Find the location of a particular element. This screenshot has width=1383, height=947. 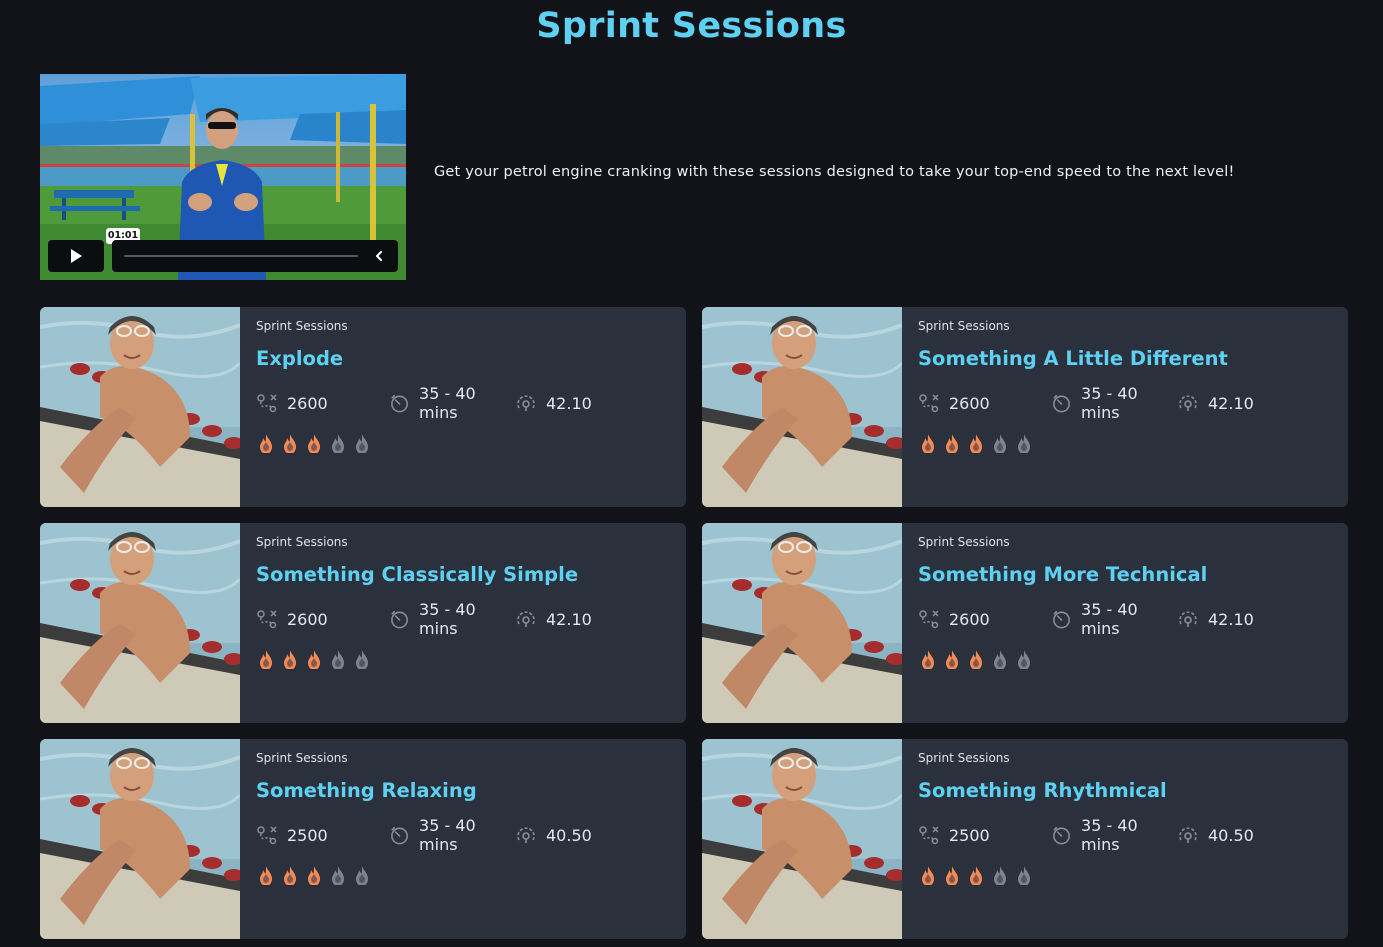

pace-value: 40.50 is located at coordinates (569, 835).